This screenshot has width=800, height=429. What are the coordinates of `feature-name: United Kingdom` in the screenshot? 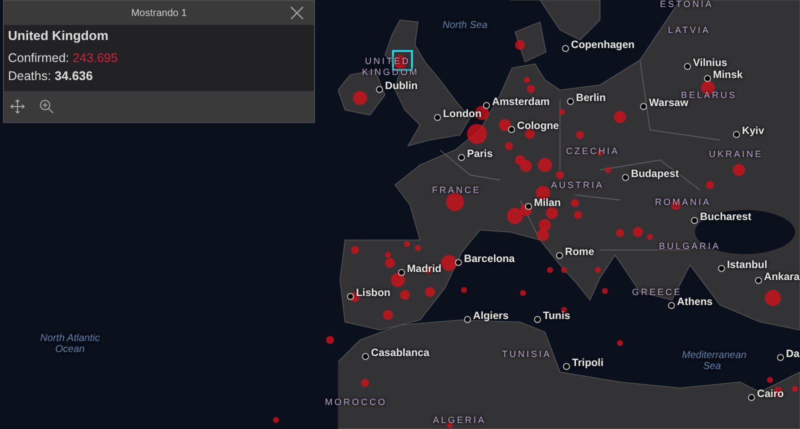 It's located at (59, 35).